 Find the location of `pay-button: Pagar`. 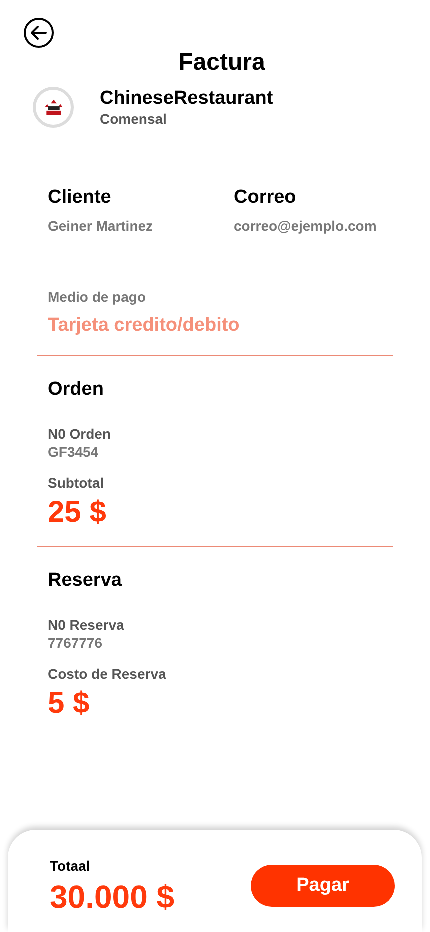

pay-button: Pagar is located at coordinates (323, 886).